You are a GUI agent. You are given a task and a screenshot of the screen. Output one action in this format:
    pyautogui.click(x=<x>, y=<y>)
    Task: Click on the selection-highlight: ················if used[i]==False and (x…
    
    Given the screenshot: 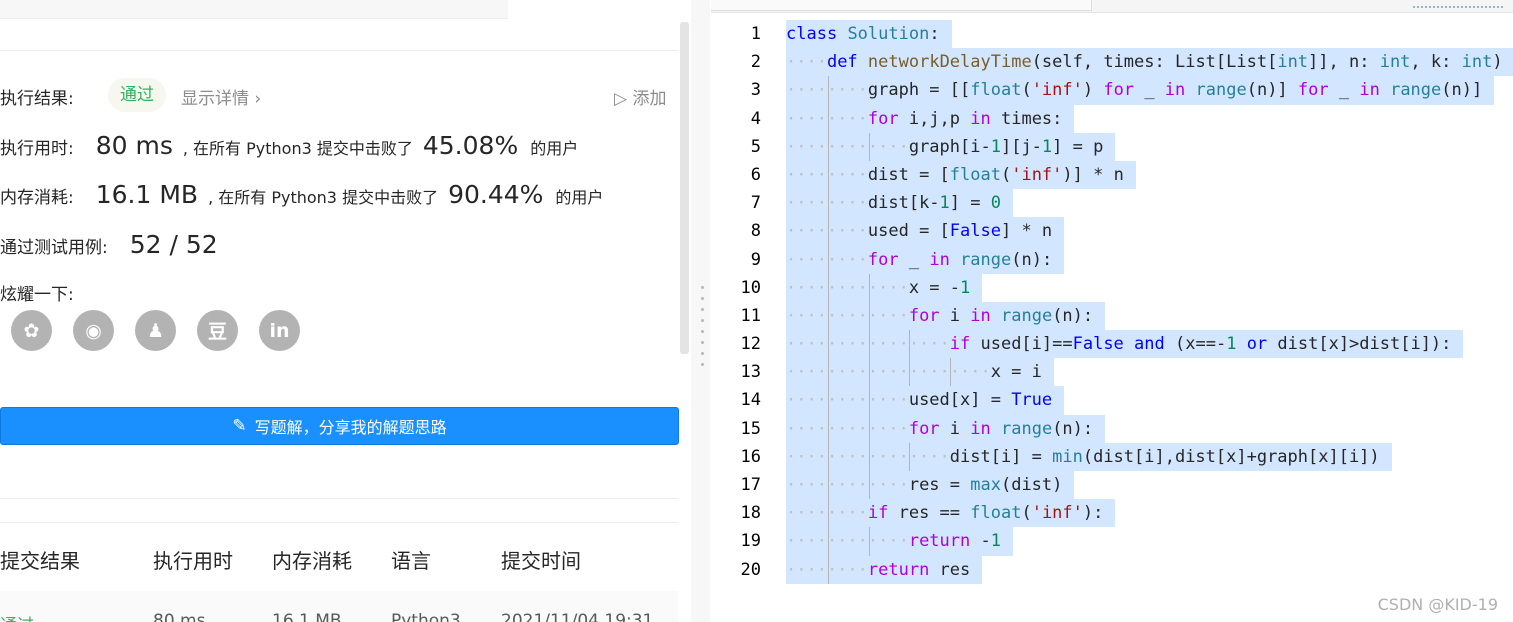 What is the action you would take?
    pyautogui.click(x=1125, y=344)
    